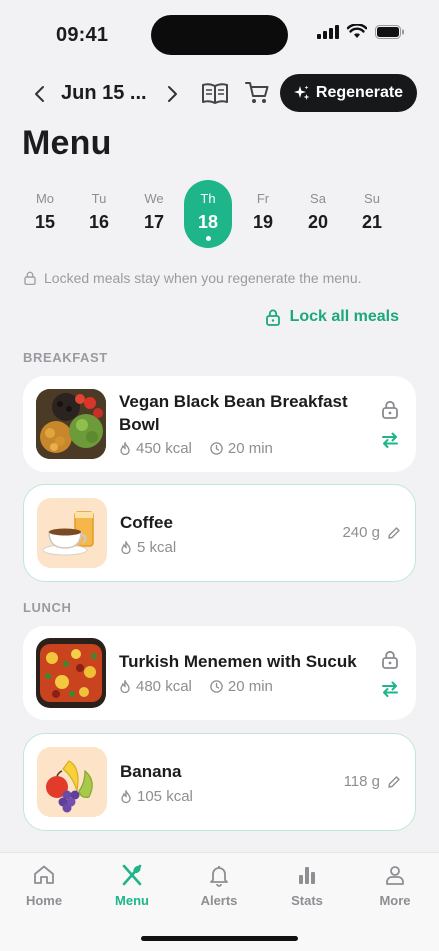 This screenshot has height=951, width=439. What do you see at coordinates (132, 900) in the screenshot?
I see `tab-label: Menu` at bounding box center [132, 900].